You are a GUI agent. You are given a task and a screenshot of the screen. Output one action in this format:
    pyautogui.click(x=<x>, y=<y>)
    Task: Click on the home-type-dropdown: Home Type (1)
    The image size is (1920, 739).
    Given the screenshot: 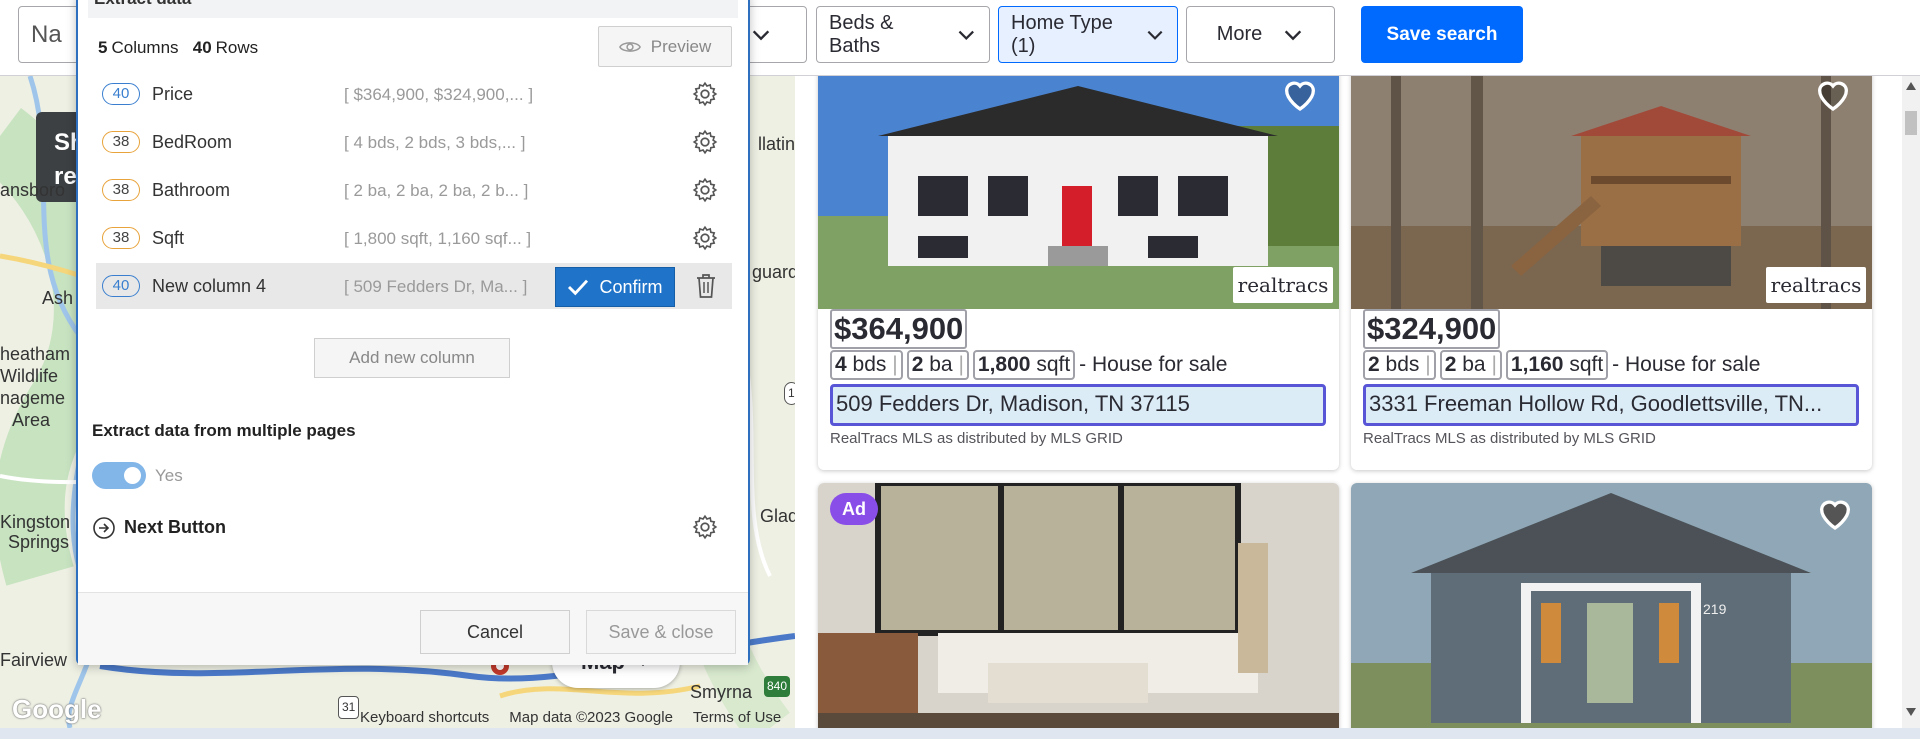 What is the action you would take?
    pyautogui.click(x=1088, y=34)
    